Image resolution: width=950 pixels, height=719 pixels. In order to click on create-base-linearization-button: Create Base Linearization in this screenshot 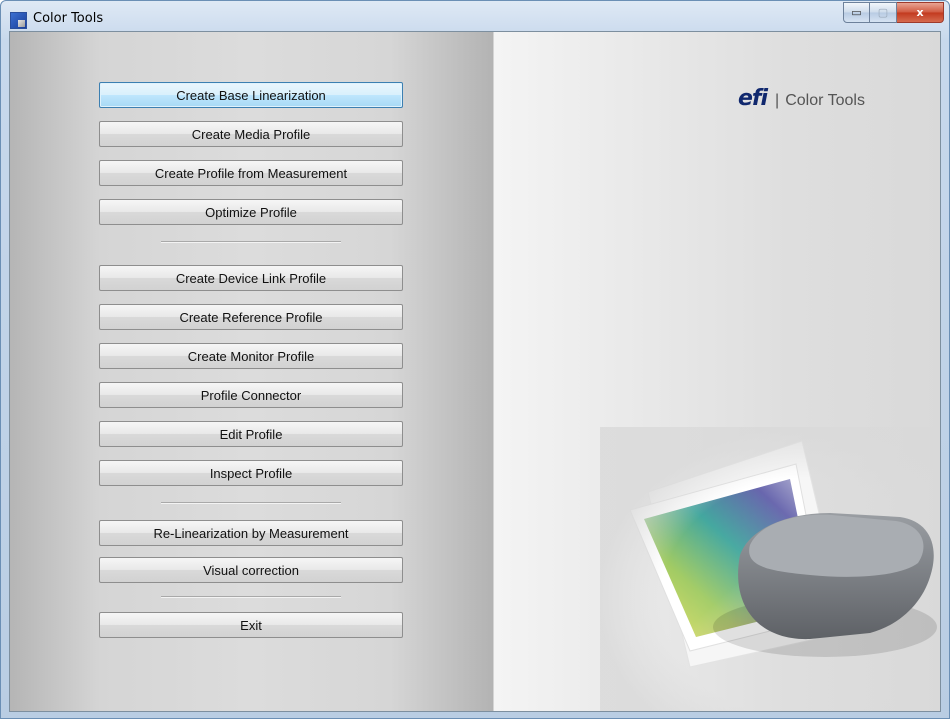, I will do `click(251, 95)`.